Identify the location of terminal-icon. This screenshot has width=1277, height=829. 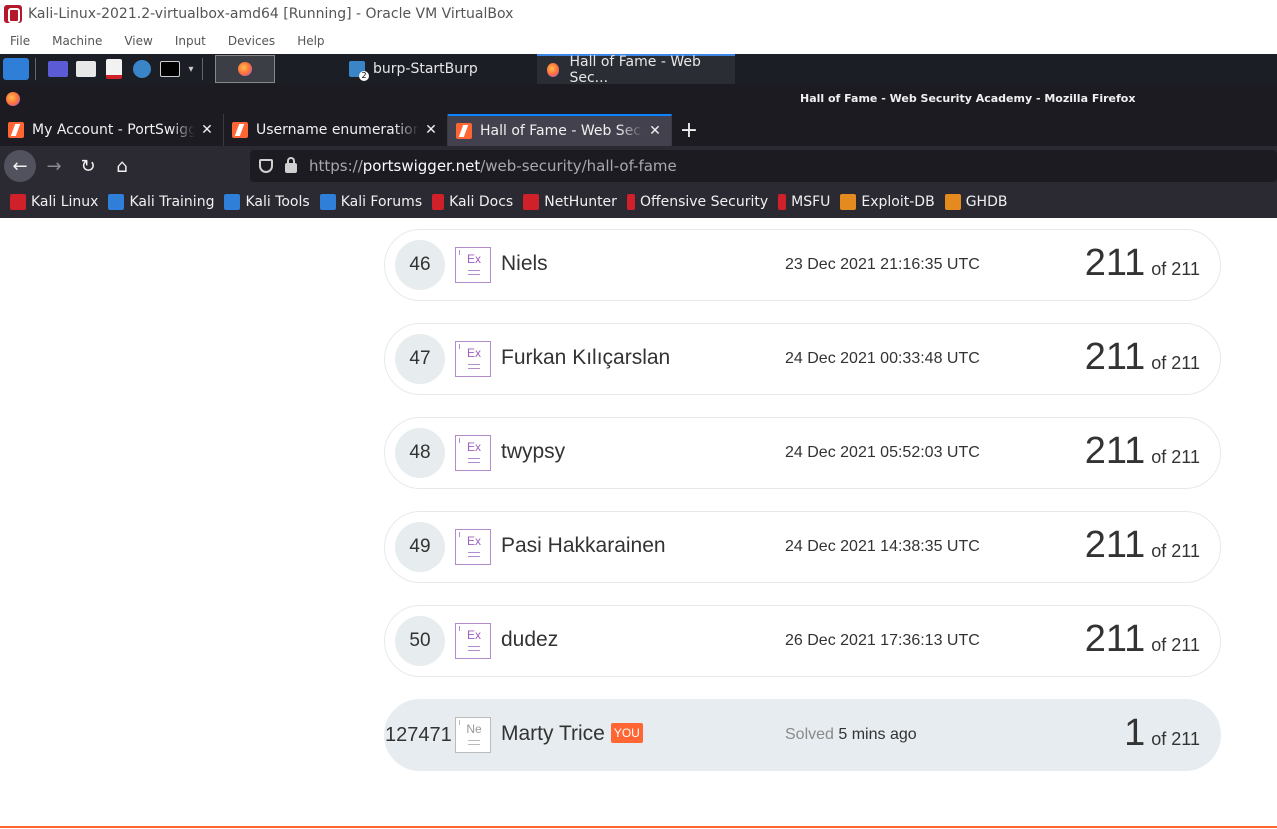
(170, 69).